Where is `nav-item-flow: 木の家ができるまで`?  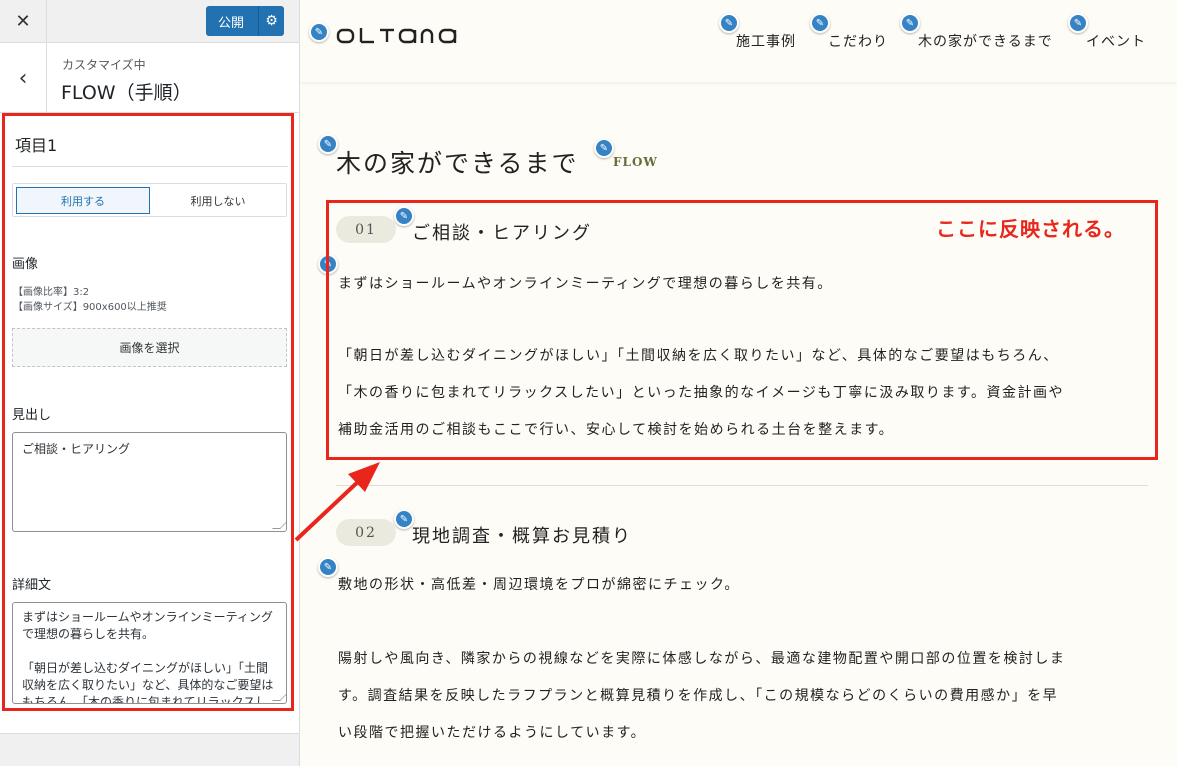 nav-item-flow: 木の家ができるまで is located at coordinates (985, 41).